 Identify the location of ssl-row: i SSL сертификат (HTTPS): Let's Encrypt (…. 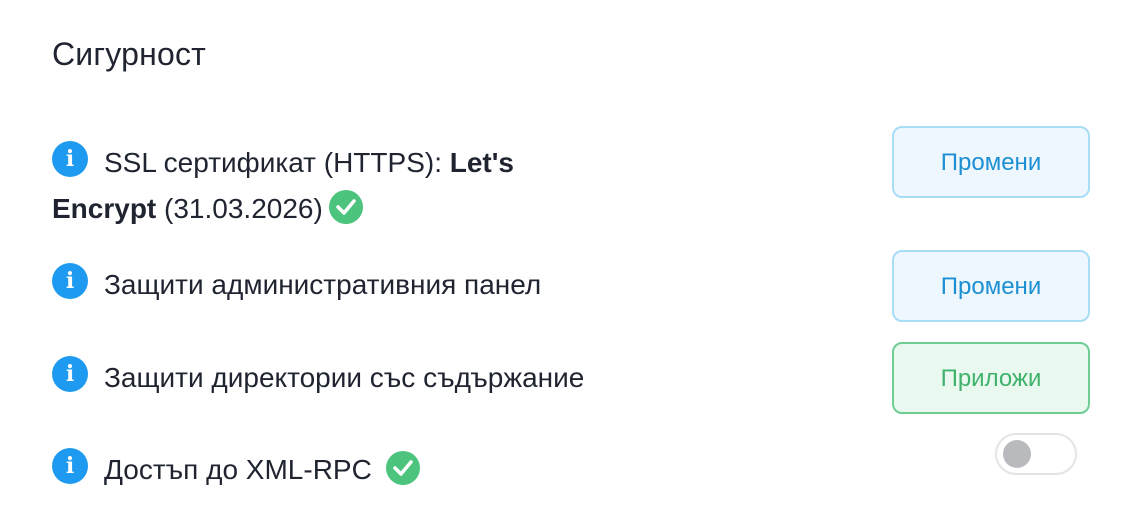
(332, 186).